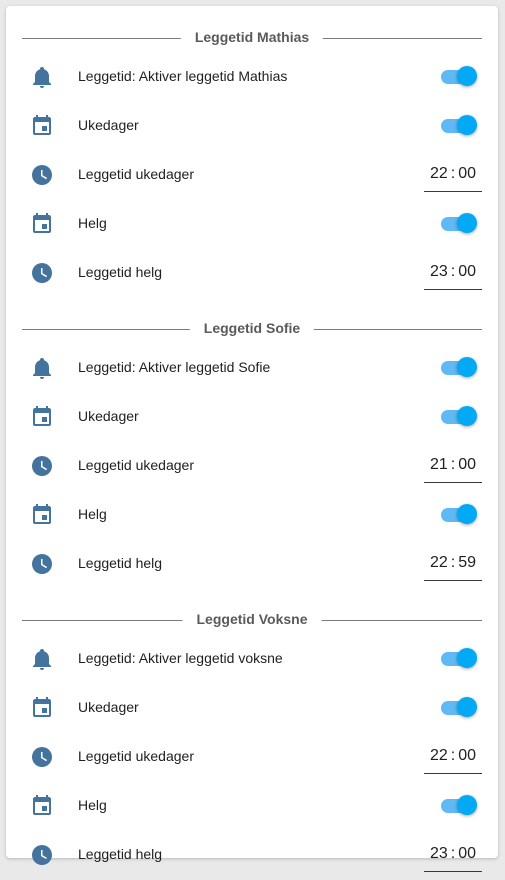  I want to click on section-header: Leggetid Sofie, so click(252, 329).